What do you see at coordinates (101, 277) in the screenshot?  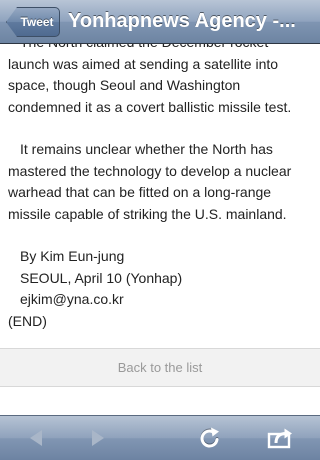 I see `dateline: SEOUL, April 10 (Yonhap)` at bounding box center [101, 277].